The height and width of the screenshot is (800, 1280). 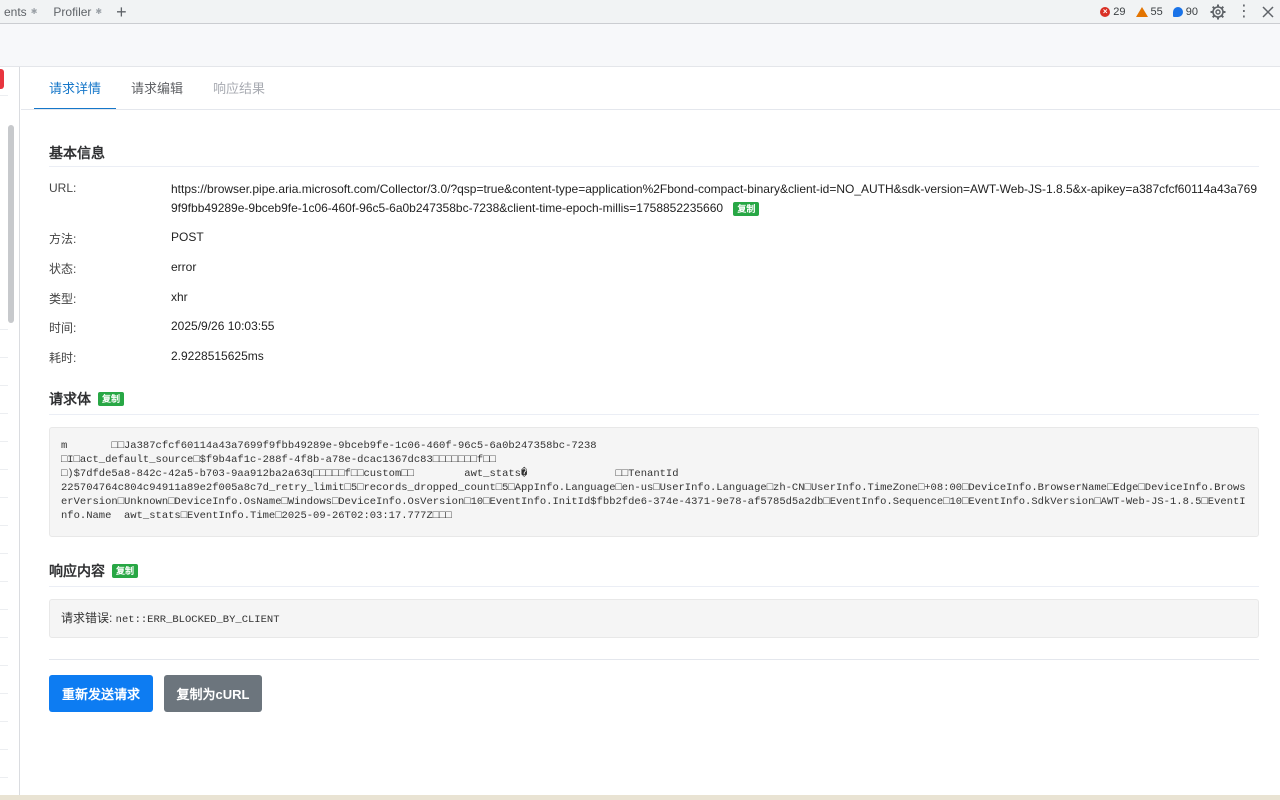 I want to click on close-icon, so click(x=1268, y=12).